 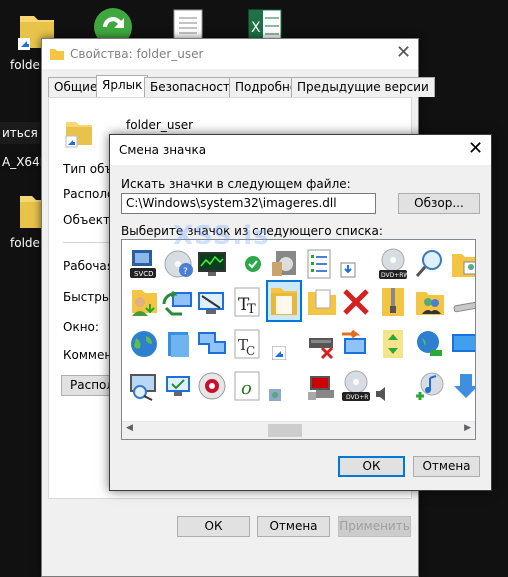 I want to click on field-label: Окно:, so click(x=81, y=327).